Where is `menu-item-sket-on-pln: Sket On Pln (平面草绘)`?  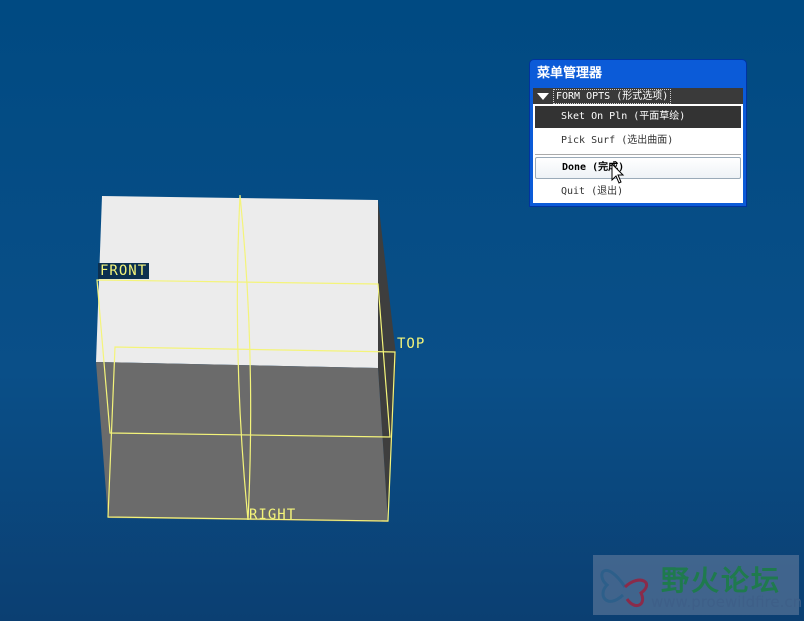 menu-item-sket-on-pln: Sket On Pln (平面草绘) is located at coordinates (638, 117).